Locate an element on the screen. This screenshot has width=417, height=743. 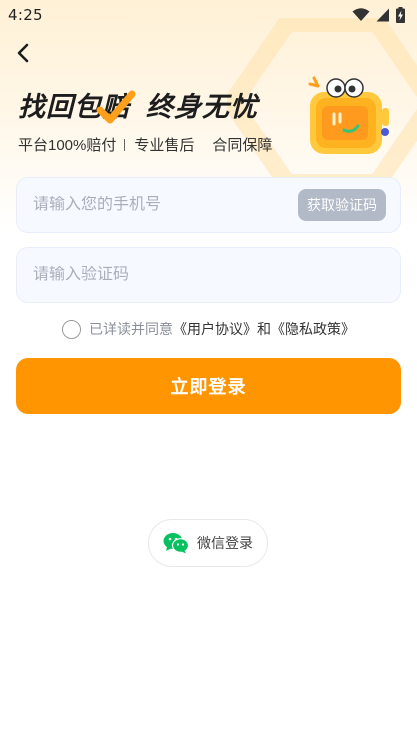
agreement-row: 已详读并同意 《用户协议》 和 《隐私政策》 is located at coordinates (208, 329).